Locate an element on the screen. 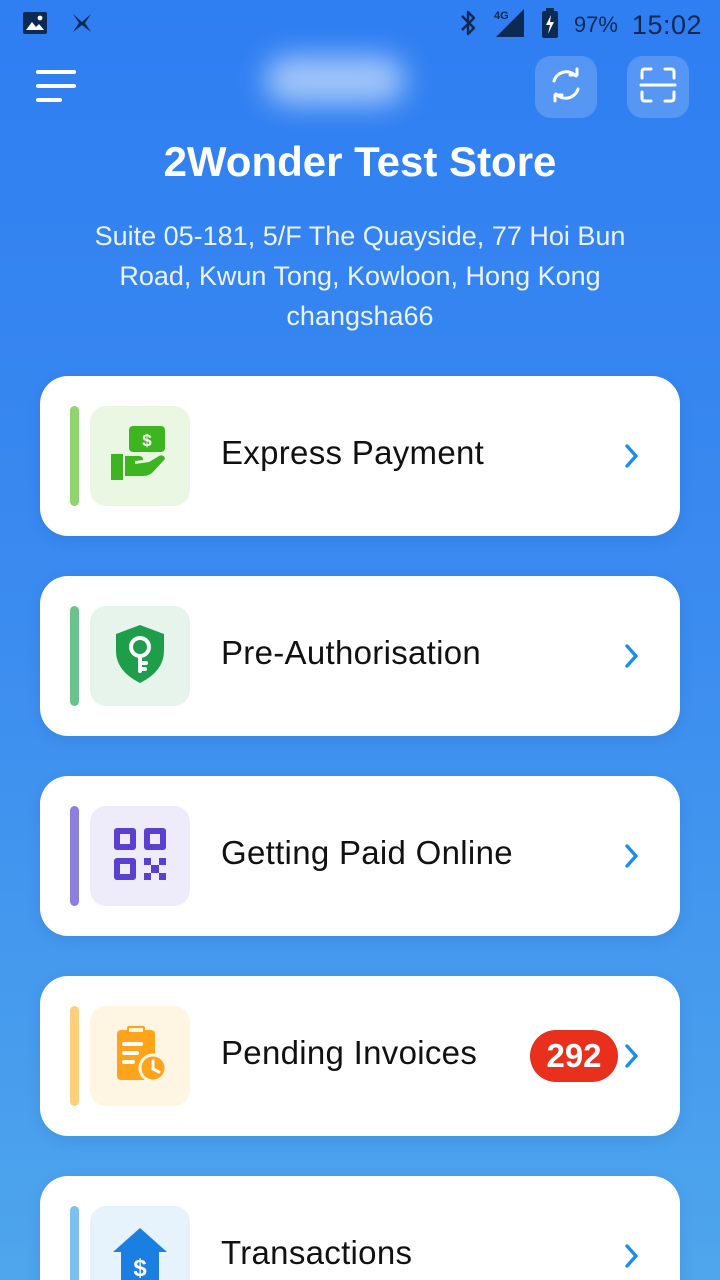 The width and height of the screenshot is (720, 1280). network-label: 4G is located at coordinates (501, 16).